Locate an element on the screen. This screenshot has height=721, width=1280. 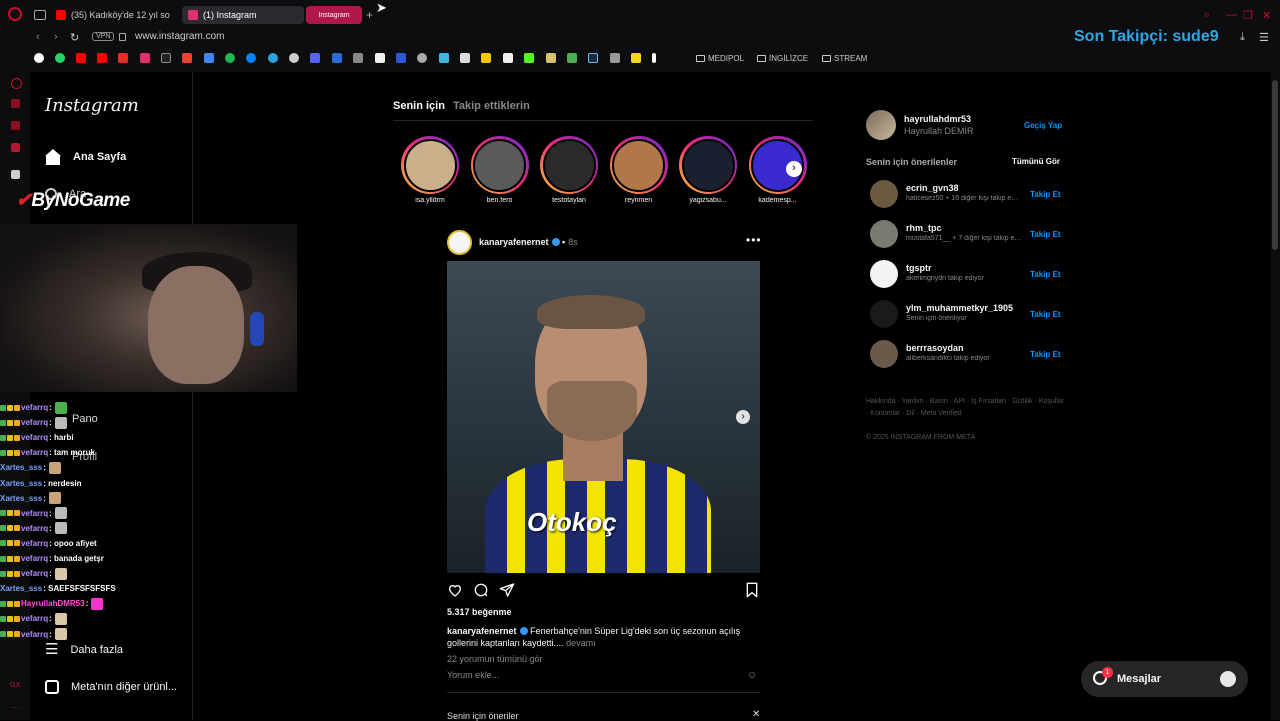
maximize-icon: ❐ is located at coordinates (1248, 15).